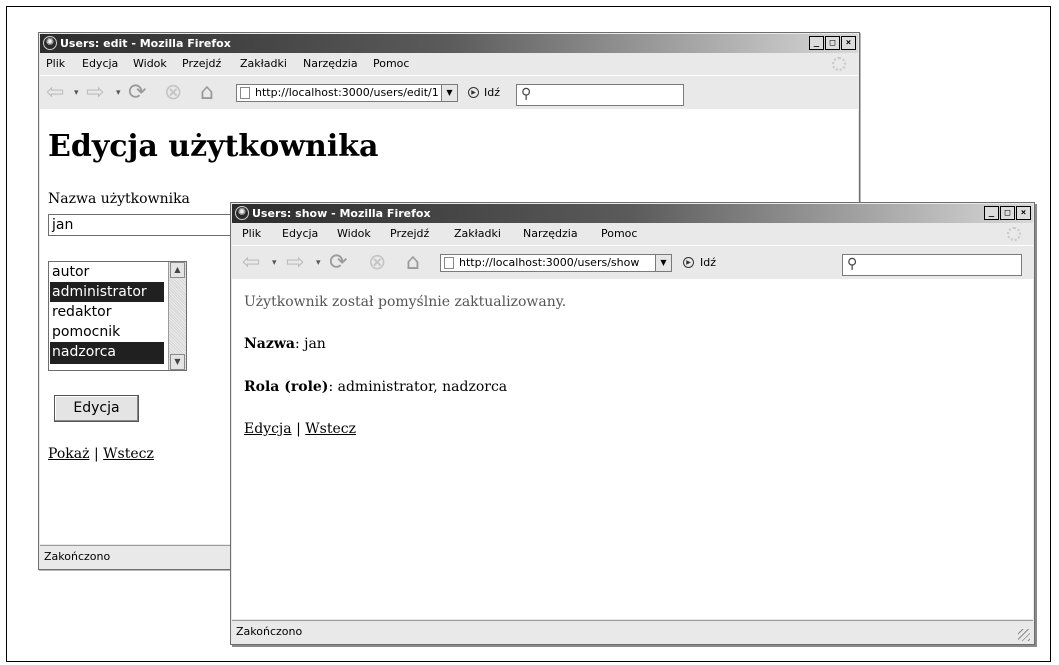 This screenshot has height=665, width=1059. Describe the element at coordinates (177, 316) in the screenshot. I see `listbox-scrollbar: ▲ ▼` at that location.